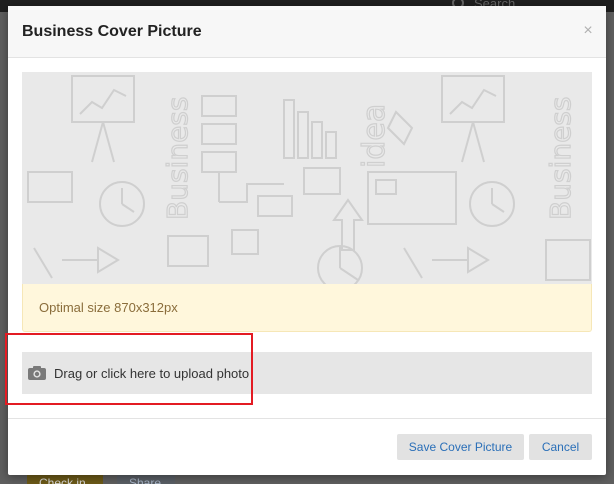 The width and height of the screenshot is (614, 484). Describe the element at coordinates (460, 447) in the screenshot. I see `save-cover-picture-button: Save Cover Picture` at that location.